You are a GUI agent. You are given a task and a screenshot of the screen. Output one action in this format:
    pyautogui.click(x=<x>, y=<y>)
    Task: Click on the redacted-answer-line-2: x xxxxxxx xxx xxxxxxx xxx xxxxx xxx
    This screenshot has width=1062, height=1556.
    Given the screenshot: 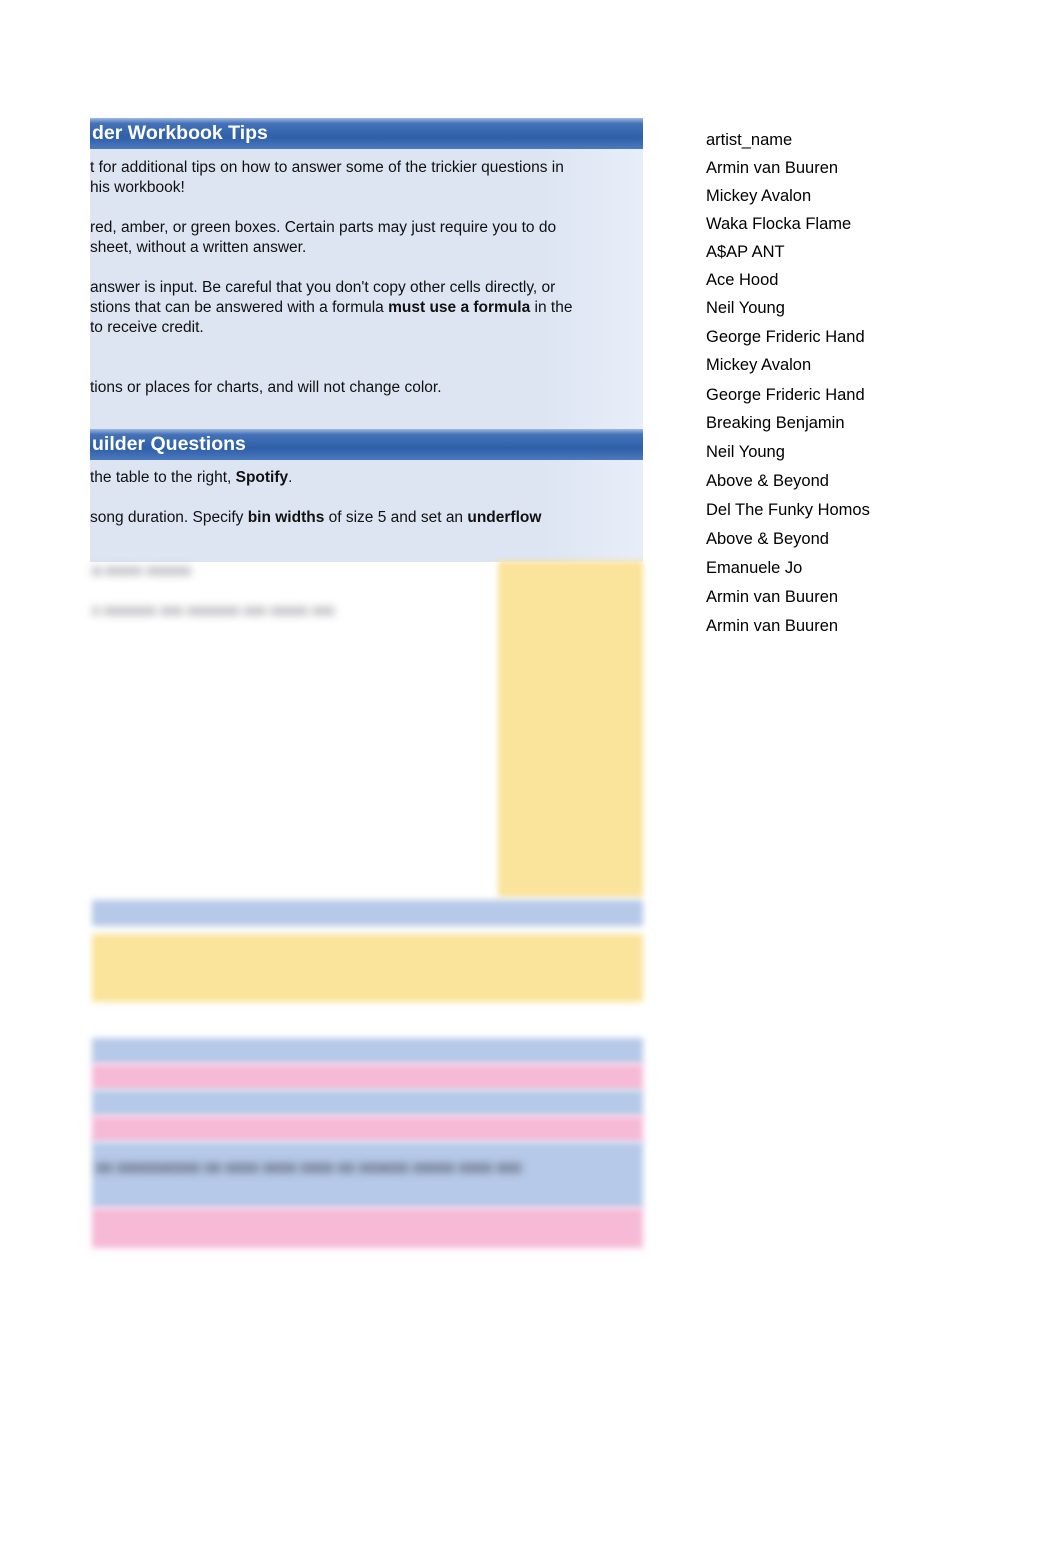 What is the action you would take?
    pyautogui.click(x=213, y=610)
    